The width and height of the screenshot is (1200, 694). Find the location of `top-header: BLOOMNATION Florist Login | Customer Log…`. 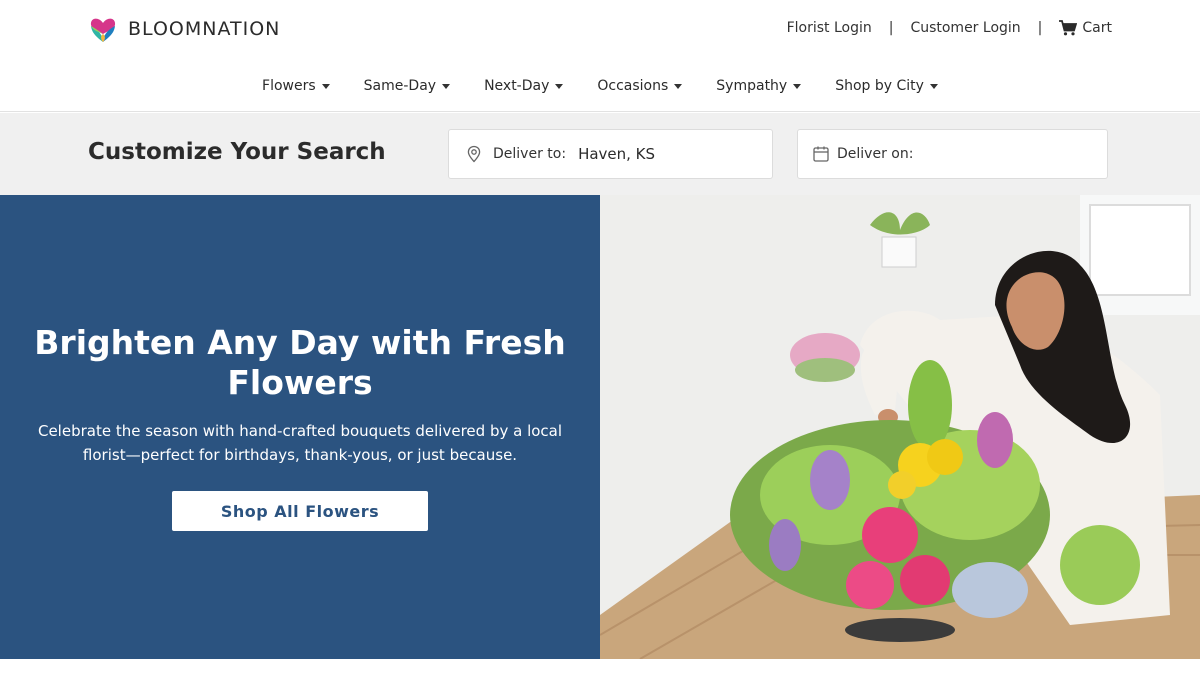

top-header: BLOOMNATION Florist Login | Customer Log… is located at coordinates (600, 30).